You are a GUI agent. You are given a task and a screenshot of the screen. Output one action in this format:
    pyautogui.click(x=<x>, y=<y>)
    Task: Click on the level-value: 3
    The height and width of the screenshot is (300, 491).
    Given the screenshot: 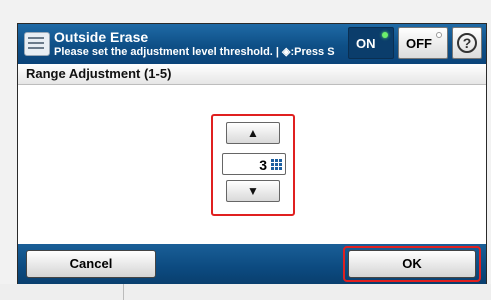 What is the action you would take?
    pyautogui.click(x=263, y=165)
    